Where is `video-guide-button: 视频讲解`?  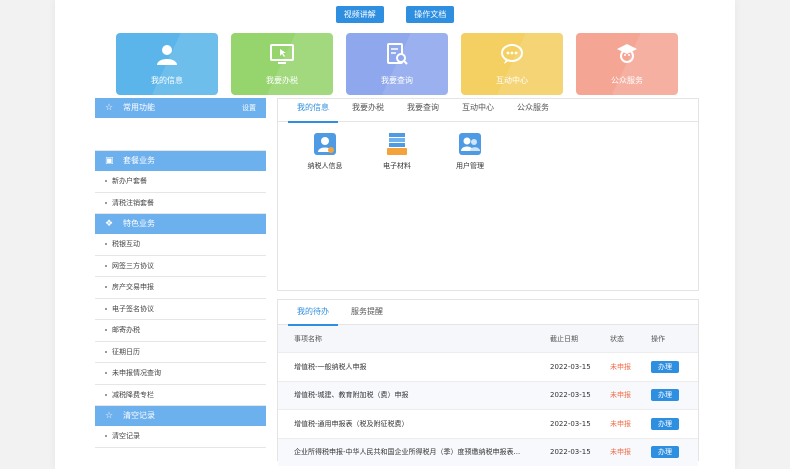
video-guide-button: 视频讲解 is located at coordinates (359, 14).